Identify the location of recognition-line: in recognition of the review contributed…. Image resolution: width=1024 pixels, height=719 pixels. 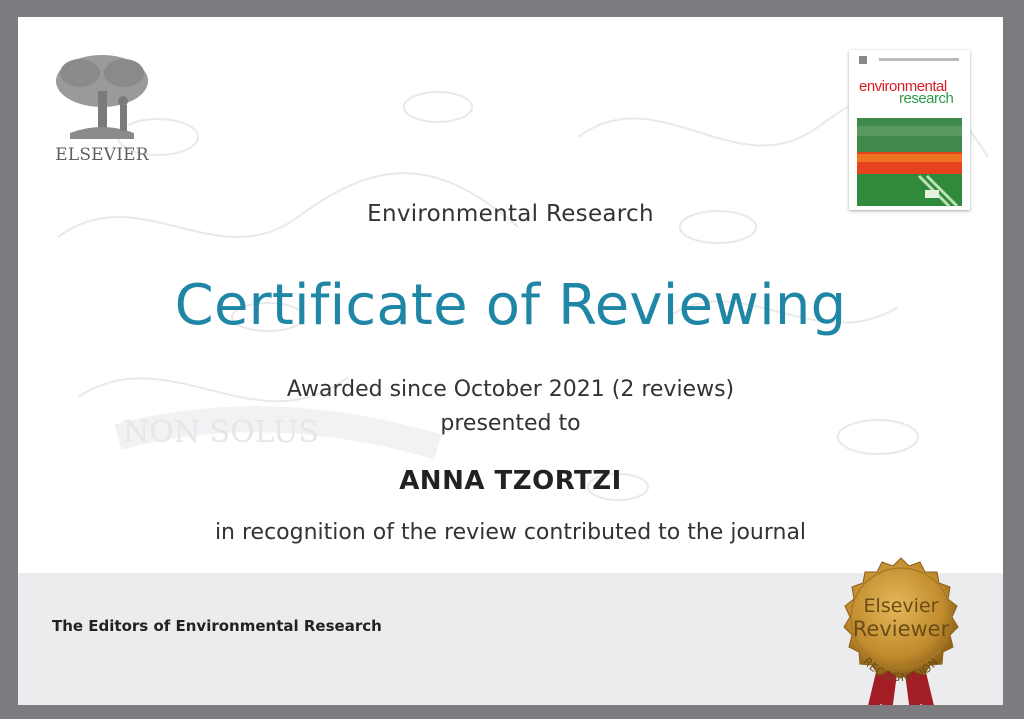
(510, 532).